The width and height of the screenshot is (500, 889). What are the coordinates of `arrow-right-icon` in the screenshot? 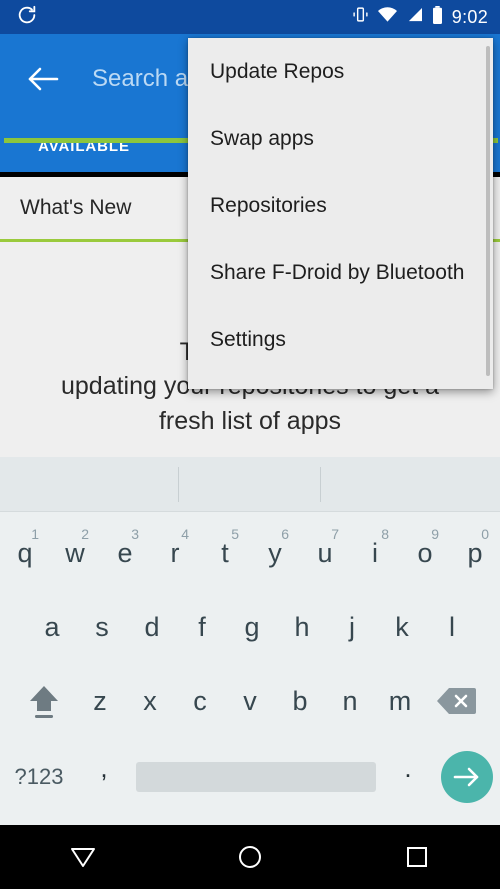 It's located at (466, 777).